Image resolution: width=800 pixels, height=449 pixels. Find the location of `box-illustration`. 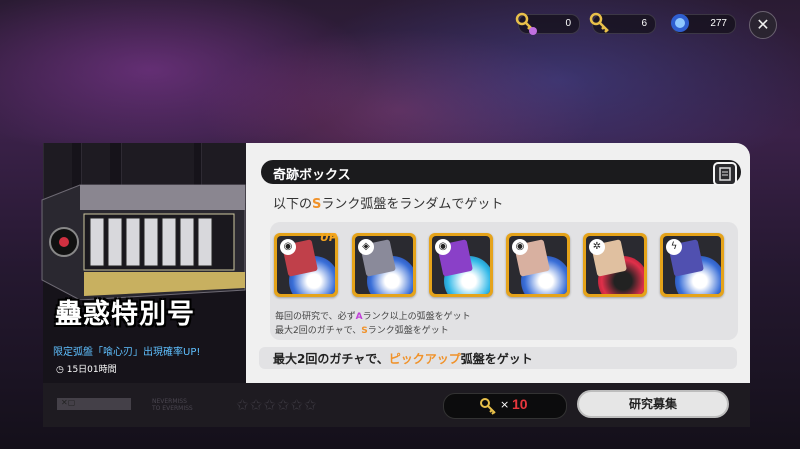

box-illustration is located at coordinates (143, 242).